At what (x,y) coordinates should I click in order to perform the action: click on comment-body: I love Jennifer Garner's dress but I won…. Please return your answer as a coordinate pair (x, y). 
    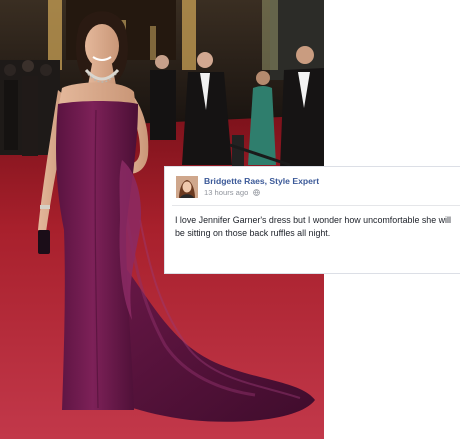
    Looking at the image, I should click on (313, 227).